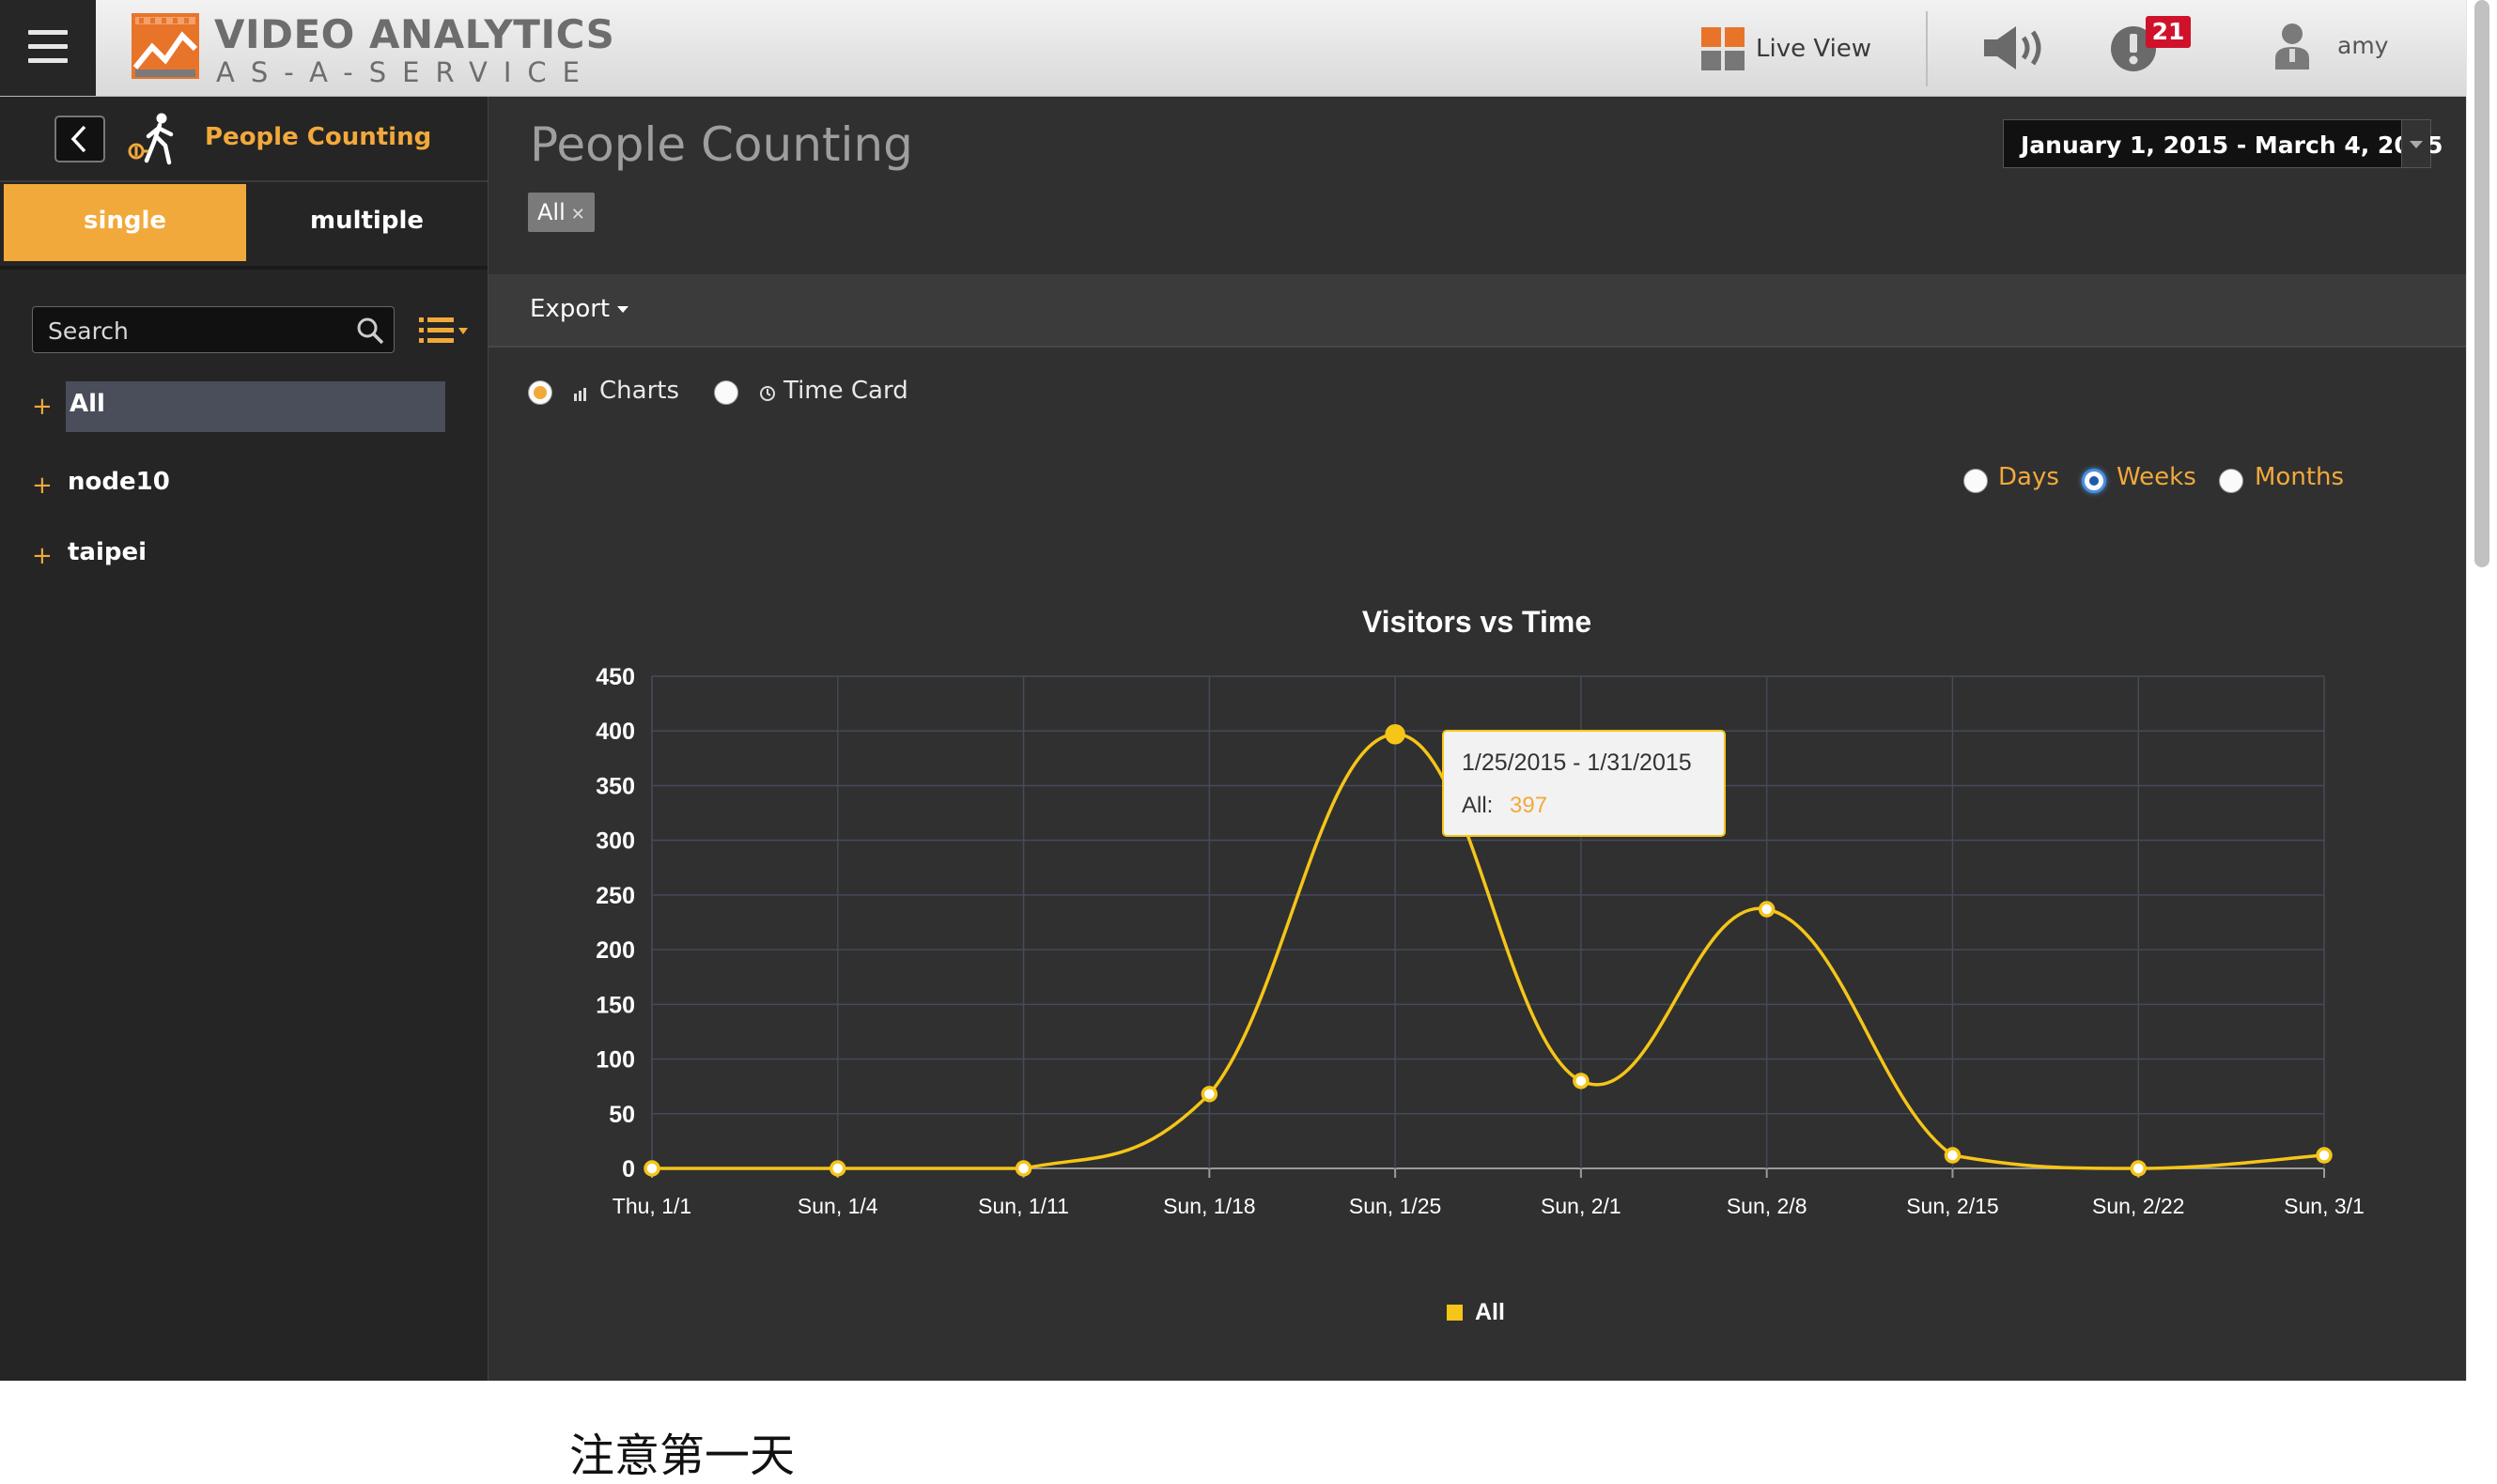 The width and height of the screenshot is (2497, 1484). I want to click on y-tick-label: 400, so click(615, 732).